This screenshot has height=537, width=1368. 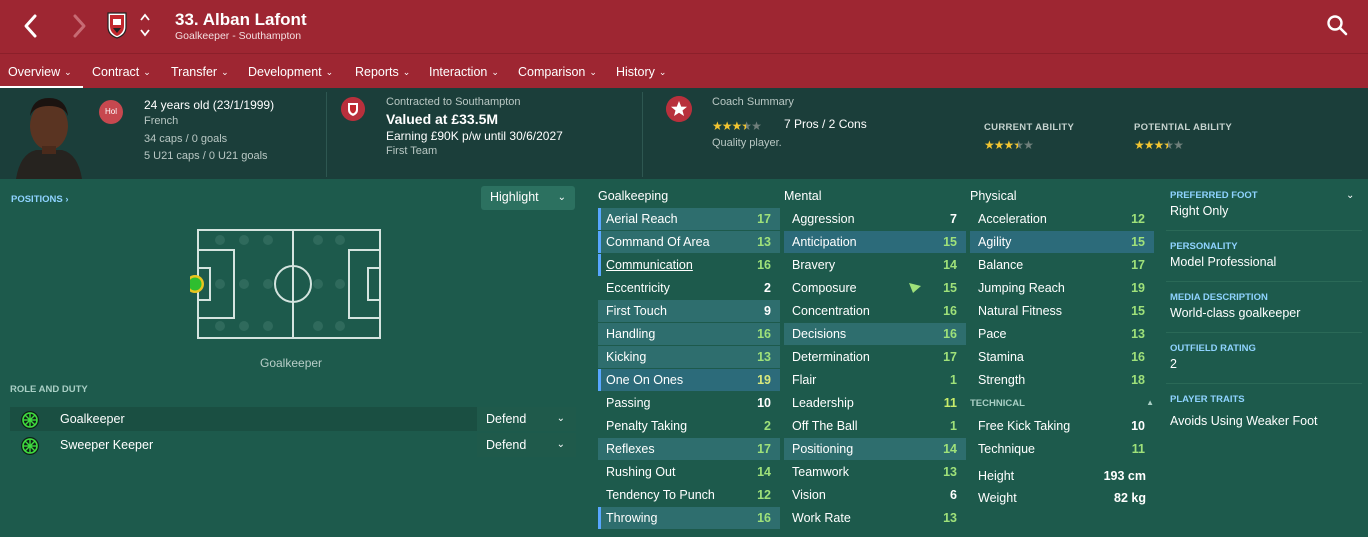 What do you see at coordinates (875, 518) in the screenshot?
I see `attribute-row: Work Rate 13` at bounding box center [875, 518].